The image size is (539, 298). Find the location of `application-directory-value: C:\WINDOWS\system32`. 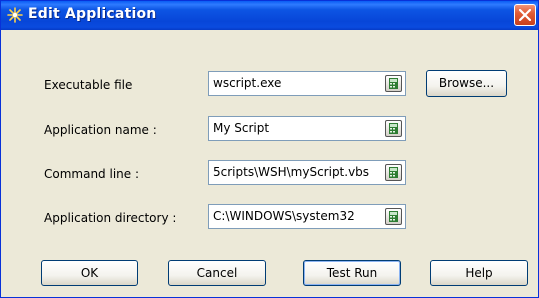

application-directory-value: C:\WINDOWS\system32 is located at coordinates (284, 216).